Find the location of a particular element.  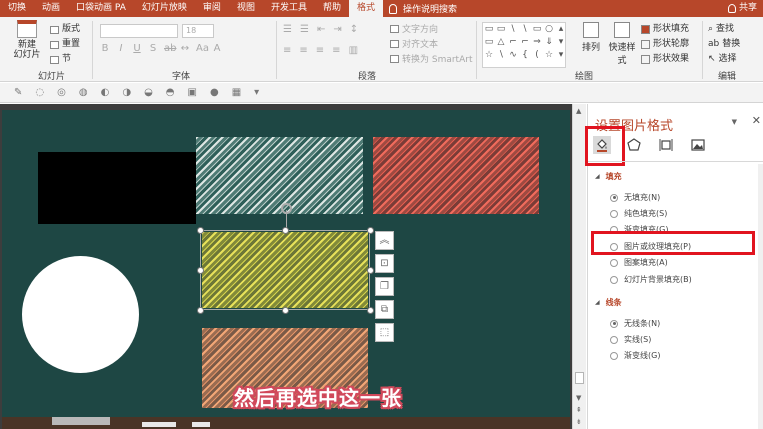

scroll-down-icon: ▾ is located at coordinates (561, 42).